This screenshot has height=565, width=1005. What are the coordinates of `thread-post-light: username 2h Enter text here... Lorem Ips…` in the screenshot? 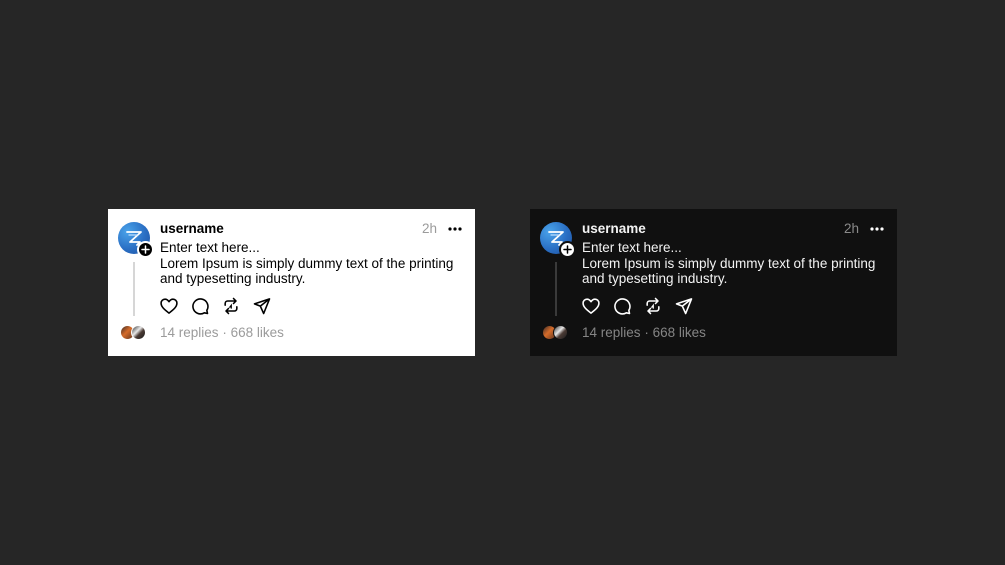 It's located at (291, 282).